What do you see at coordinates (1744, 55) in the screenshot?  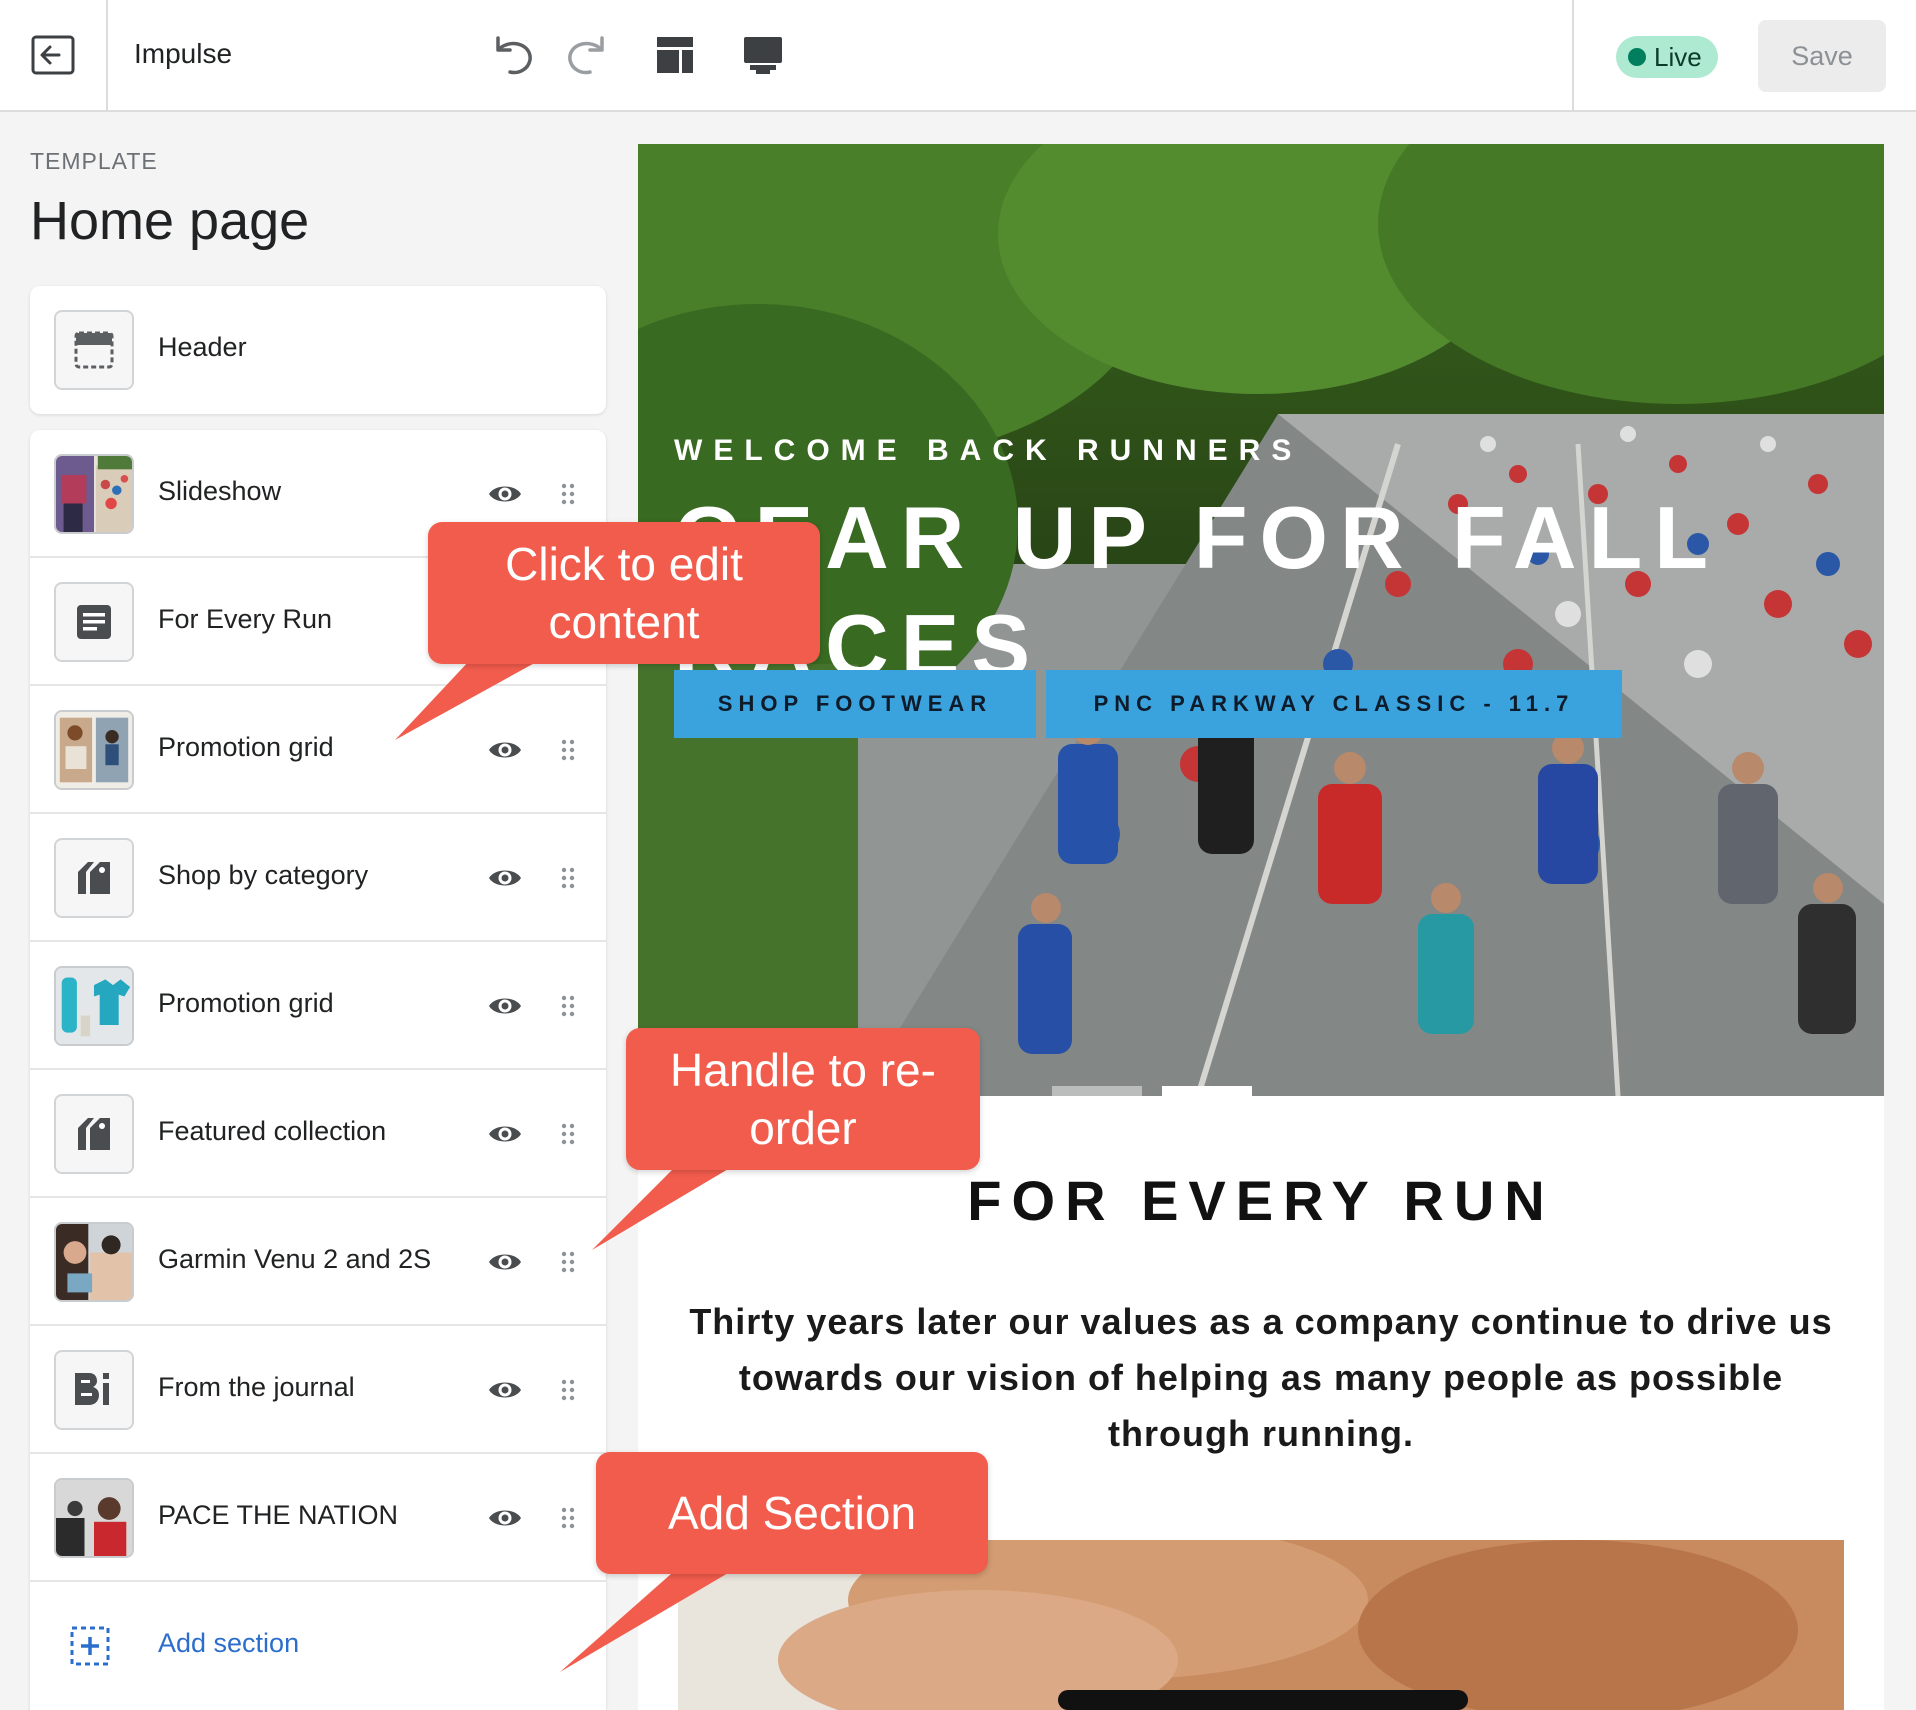 I see `topbar-actions: Live Save` at bounding box center [1744, 55].